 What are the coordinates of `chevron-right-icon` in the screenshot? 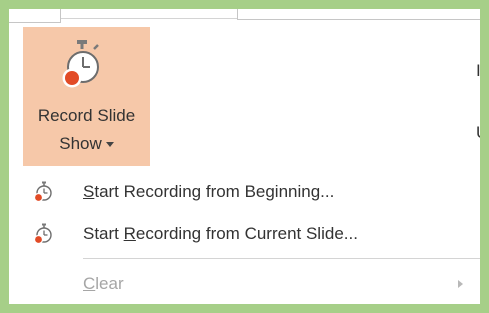 It's located at (460, 284).